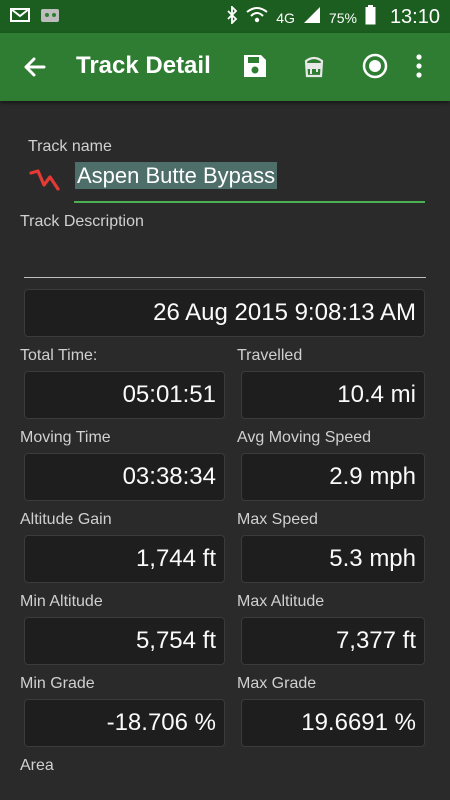 This screenshot has width=450, height=800. I want to click on area-label: Area, so click(37, 765).